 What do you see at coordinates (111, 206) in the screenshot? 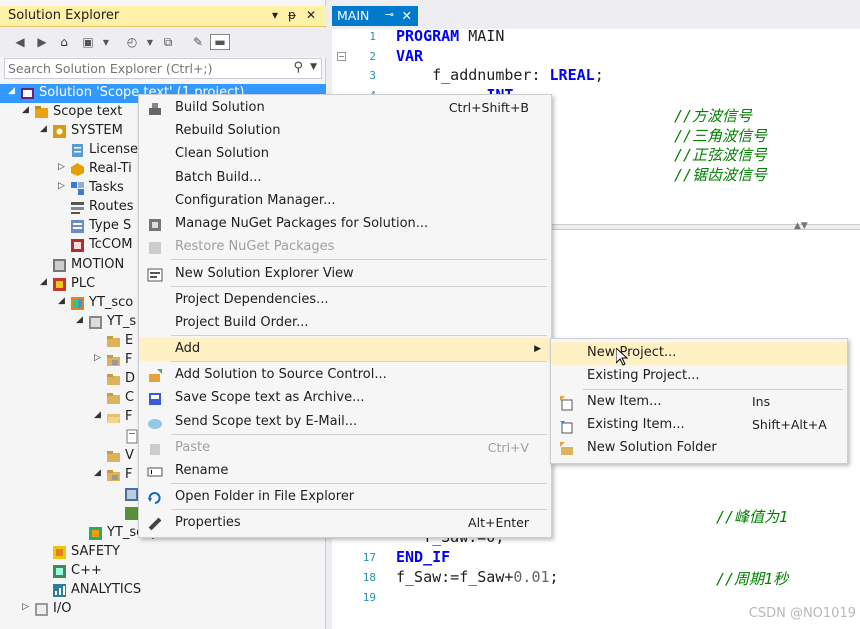
I see `tree-item-label: Routes` at bounding box center [111, 206].